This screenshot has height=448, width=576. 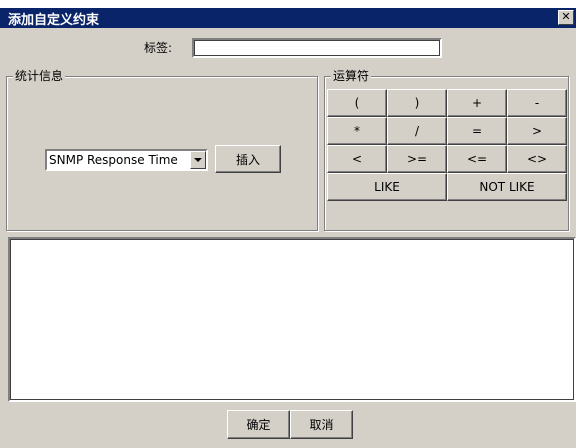 I want to click on operator-button-plus: +, so click(x=477, y=103).